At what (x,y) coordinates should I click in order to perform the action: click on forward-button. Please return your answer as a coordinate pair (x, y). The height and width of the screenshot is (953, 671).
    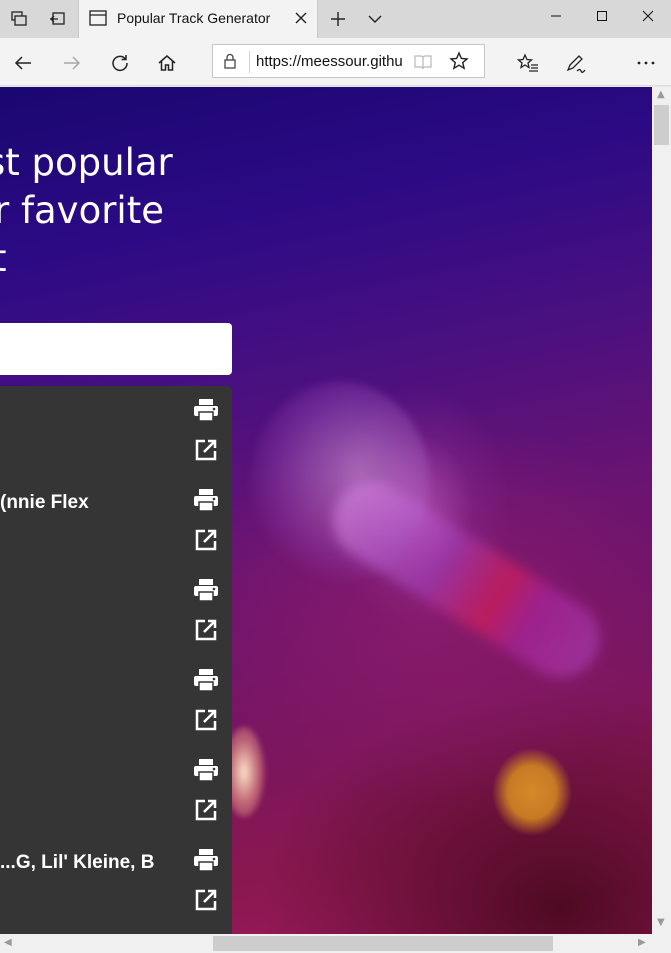
    Looking at the image, I should click on (72, 63).